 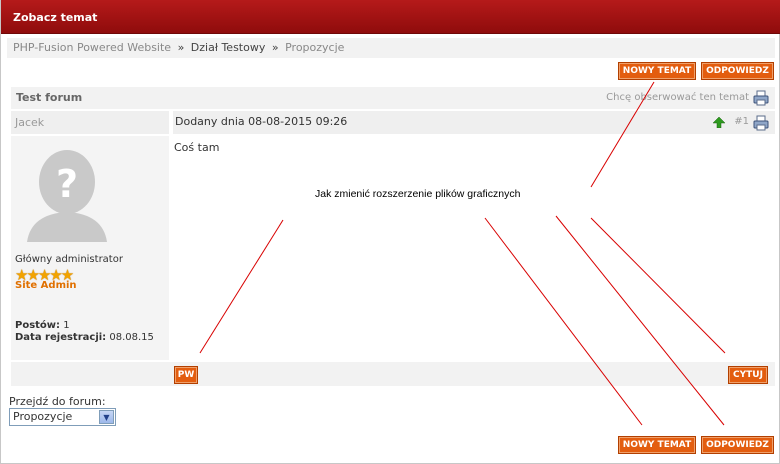 I want to click on jump-to-forum-label: Przejdź do forum:, so click(x=57, y=401).